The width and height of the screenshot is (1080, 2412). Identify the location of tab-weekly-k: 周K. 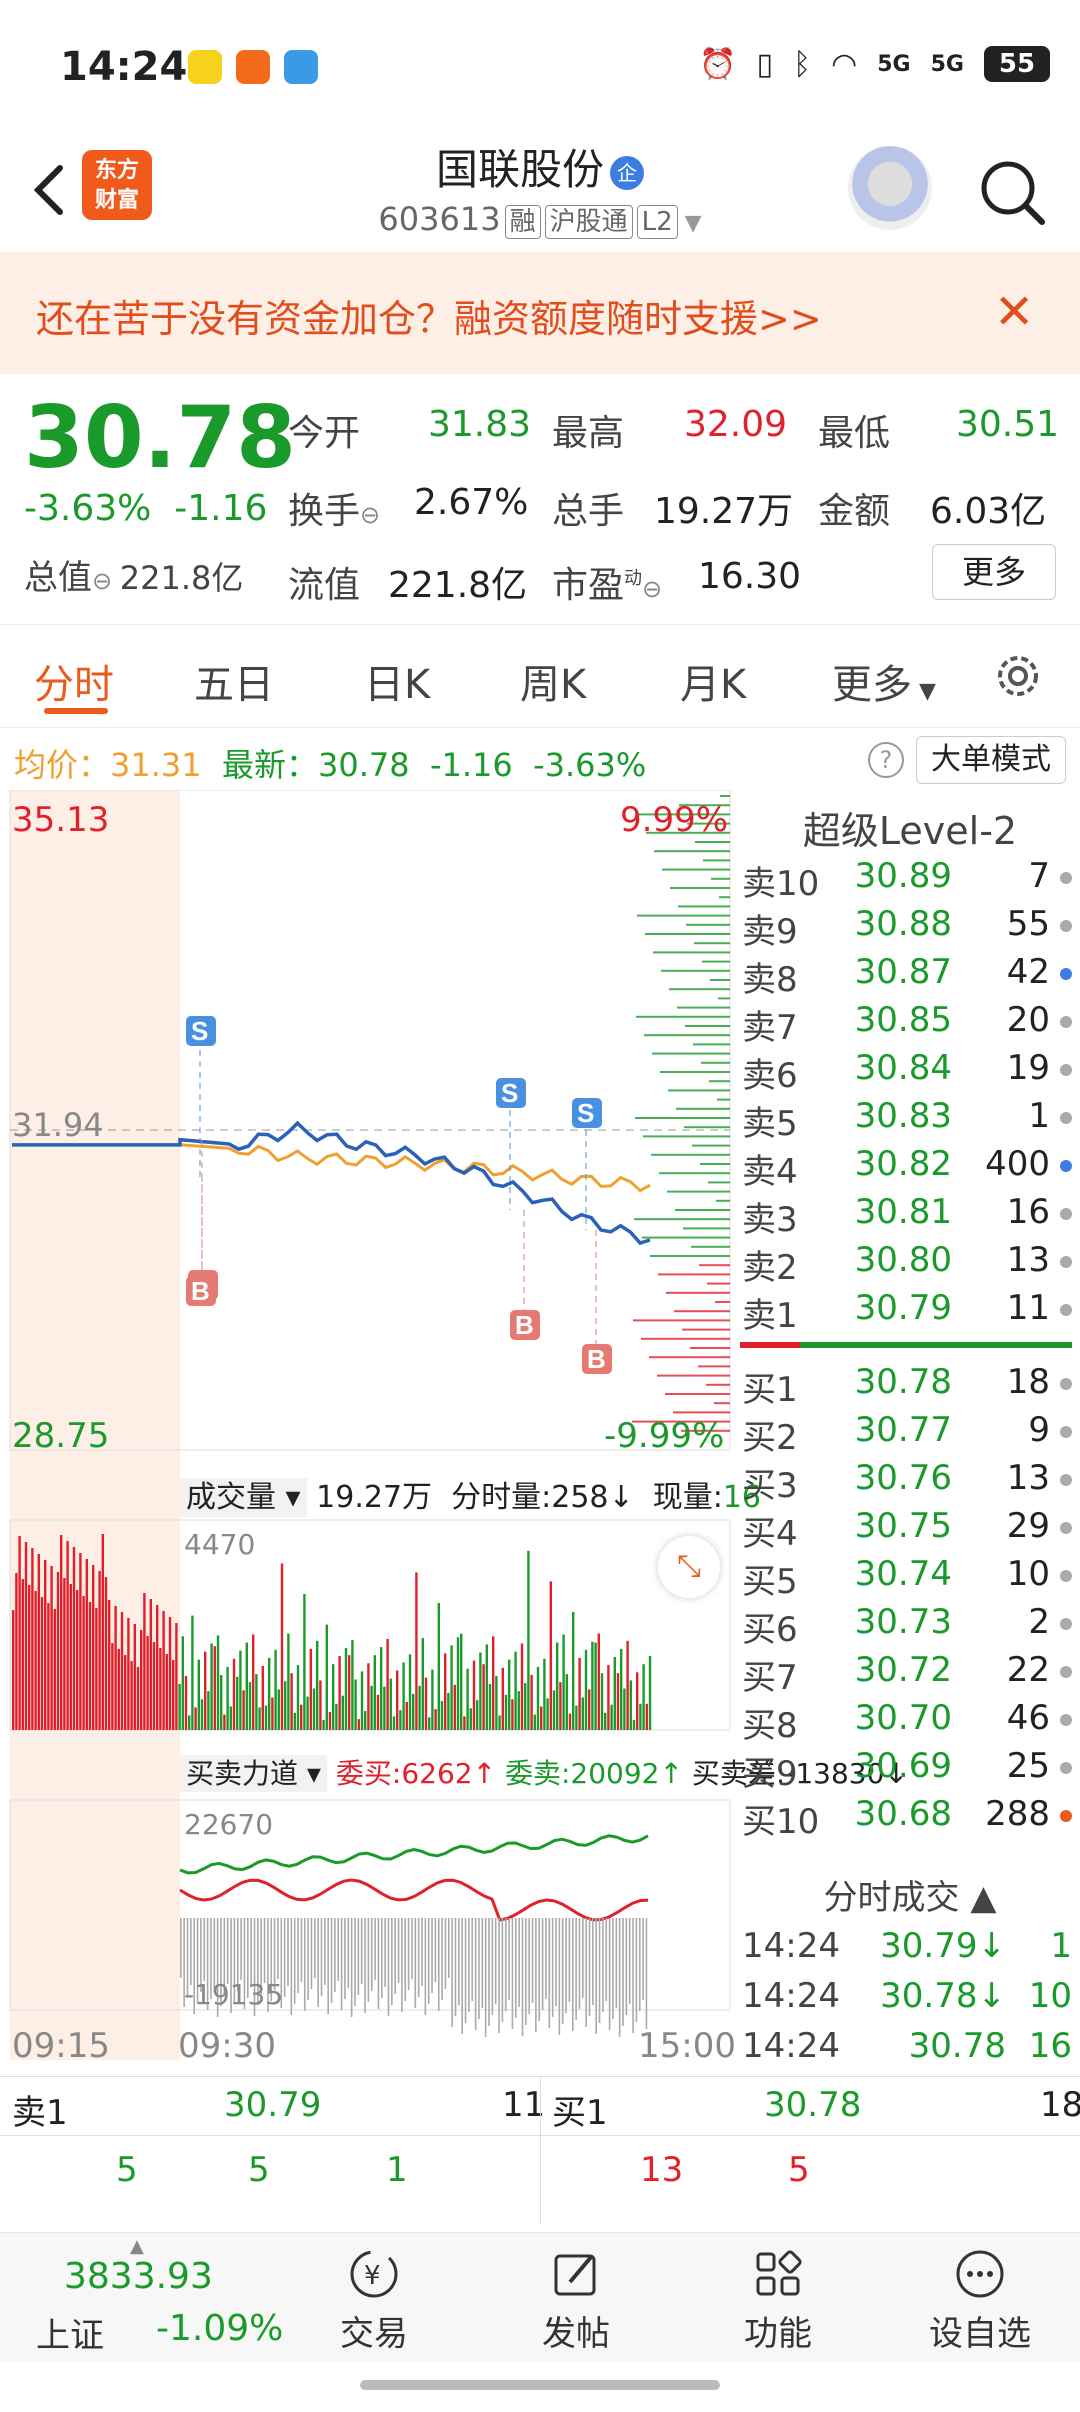
(553, 681).